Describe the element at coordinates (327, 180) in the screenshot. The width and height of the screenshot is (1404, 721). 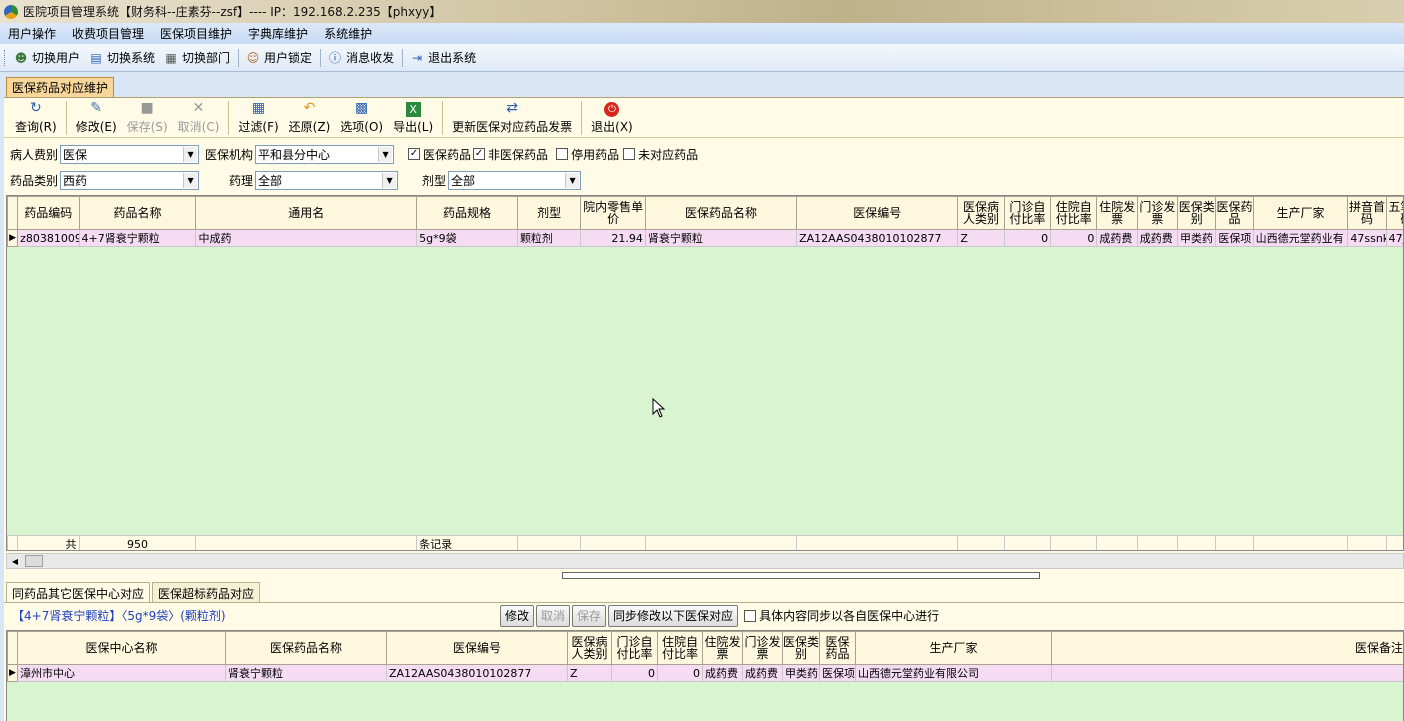
I see `pharmacology-select: 全部 ▼` at that location.